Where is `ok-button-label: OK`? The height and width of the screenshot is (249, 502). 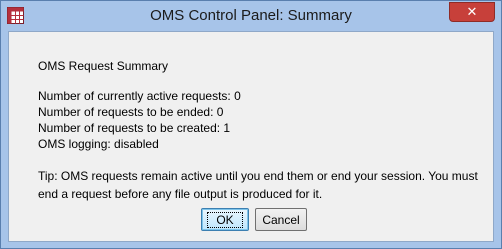 ok-button-label: OK is located at coordinates (225, 219).